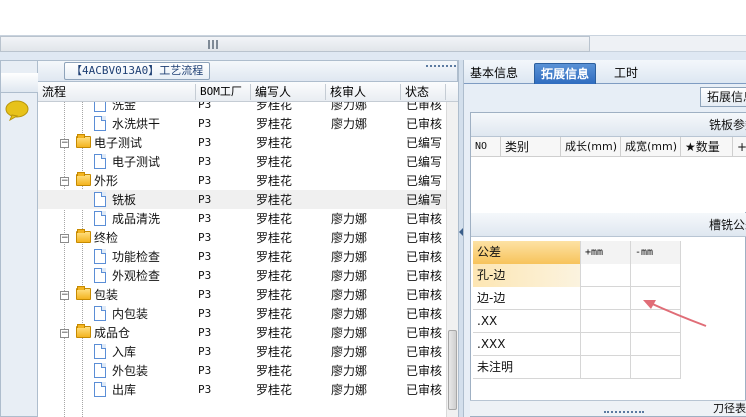  Describe the element at coordinates (739, 147) in the screenshot. I see `mill-col-add: +` at that location.